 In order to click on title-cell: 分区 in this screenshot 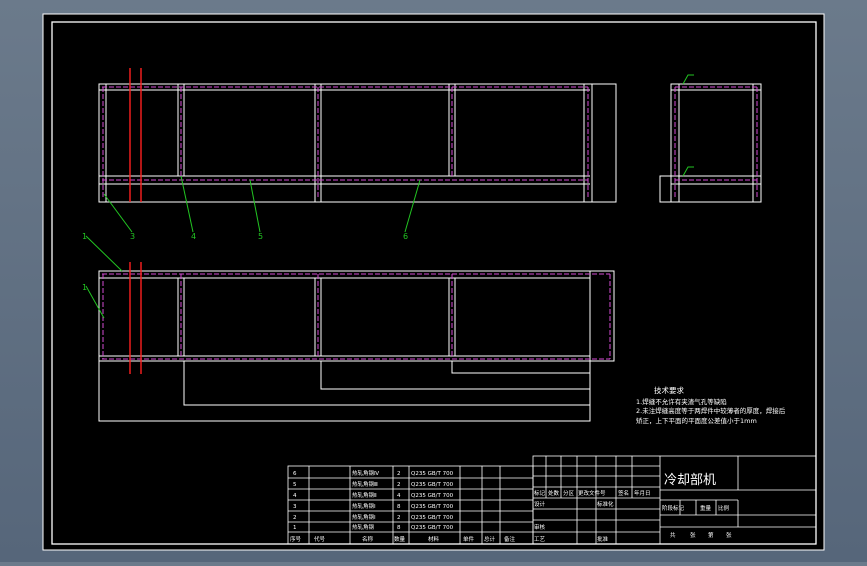, I will do `click(569, 493)`.